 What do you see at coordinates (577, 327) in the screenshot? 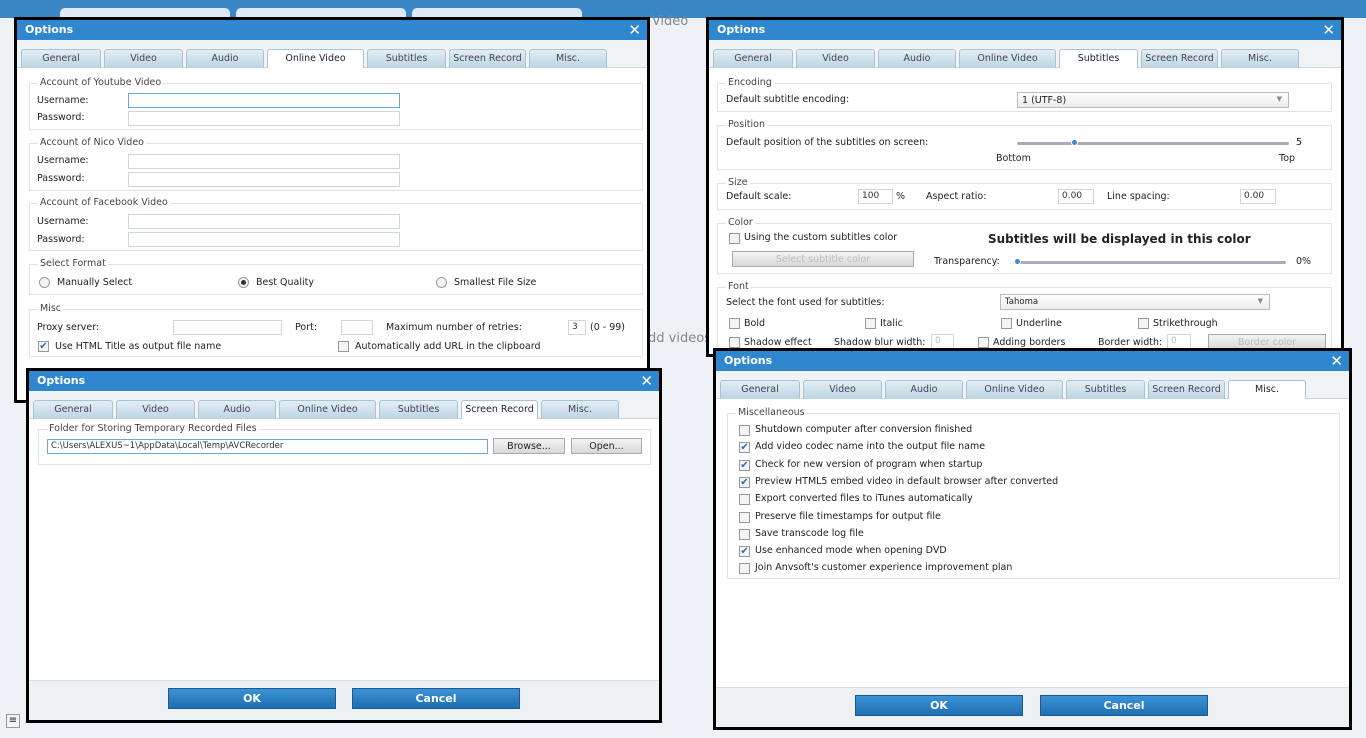
I see `retries-input: 3` at bounding box center [577, 327].